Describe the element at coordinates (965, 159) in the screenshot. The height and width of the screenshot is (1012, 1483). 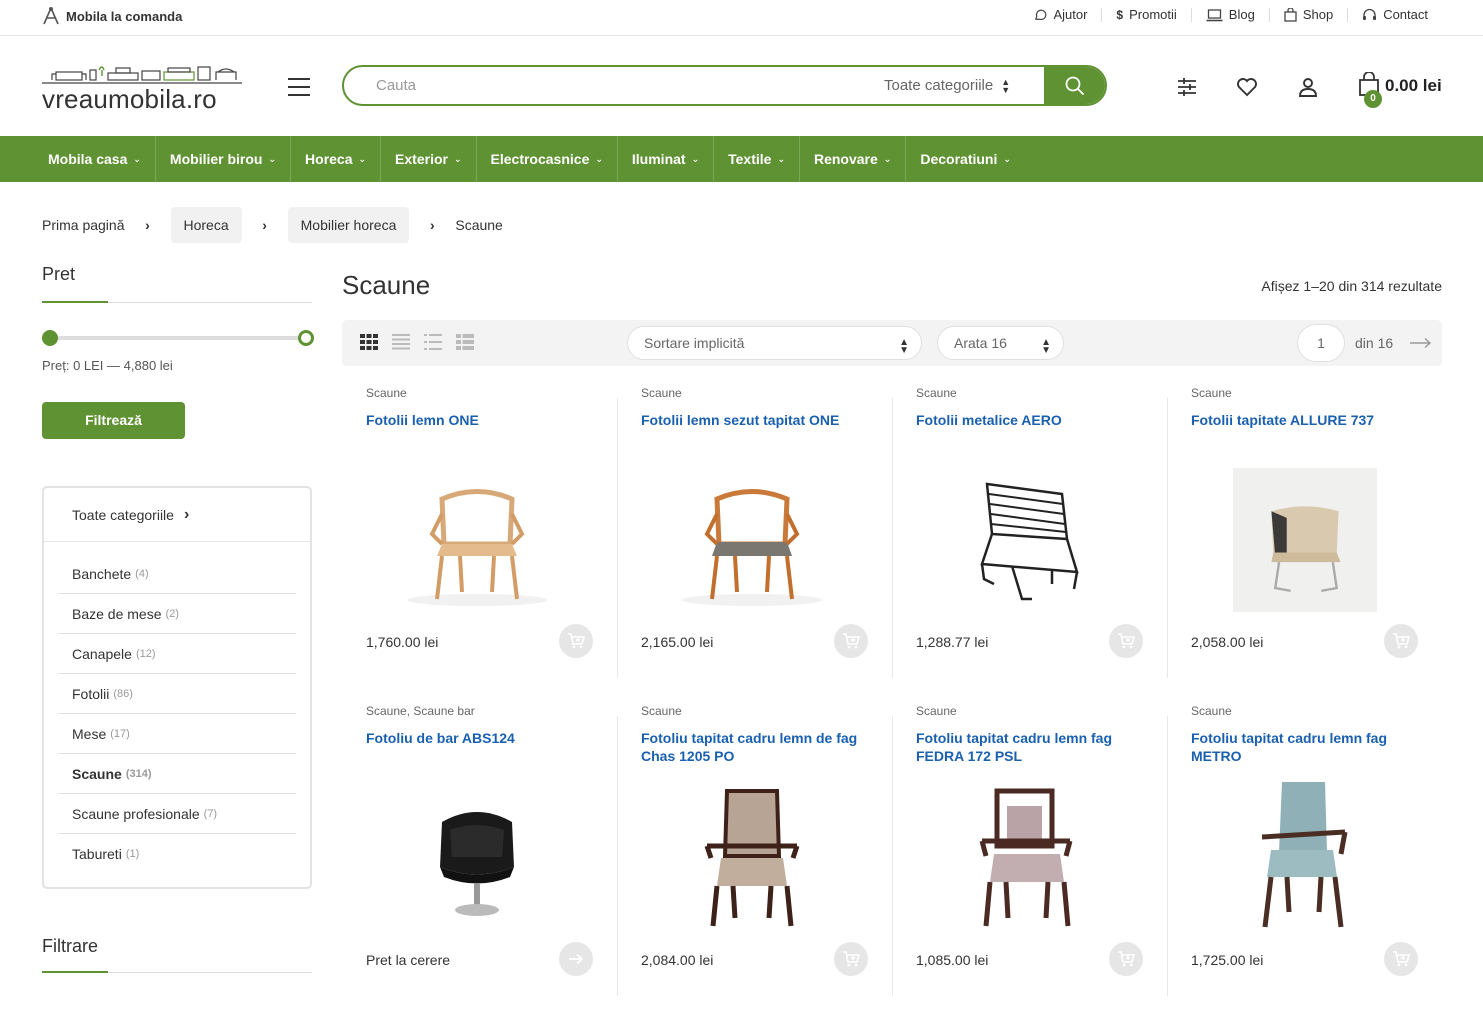
I see `menu-item-decoratiuni: Decoratiuni ⌄` at that location.